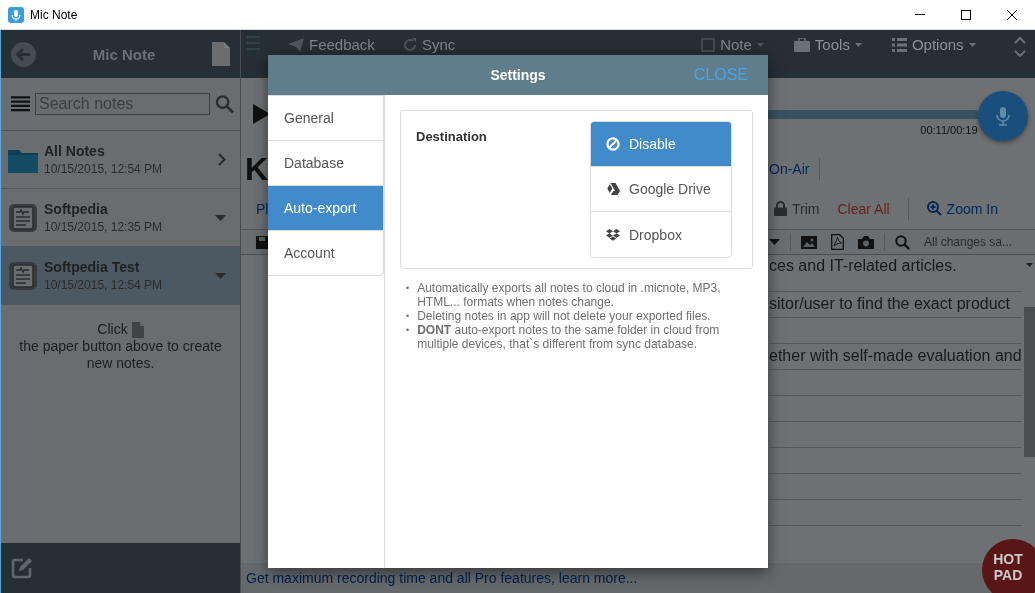 The image size is (1035, 593). Describe the element at coordinates (1012, 14) in the screenshot. I see `close-icon` at that location.